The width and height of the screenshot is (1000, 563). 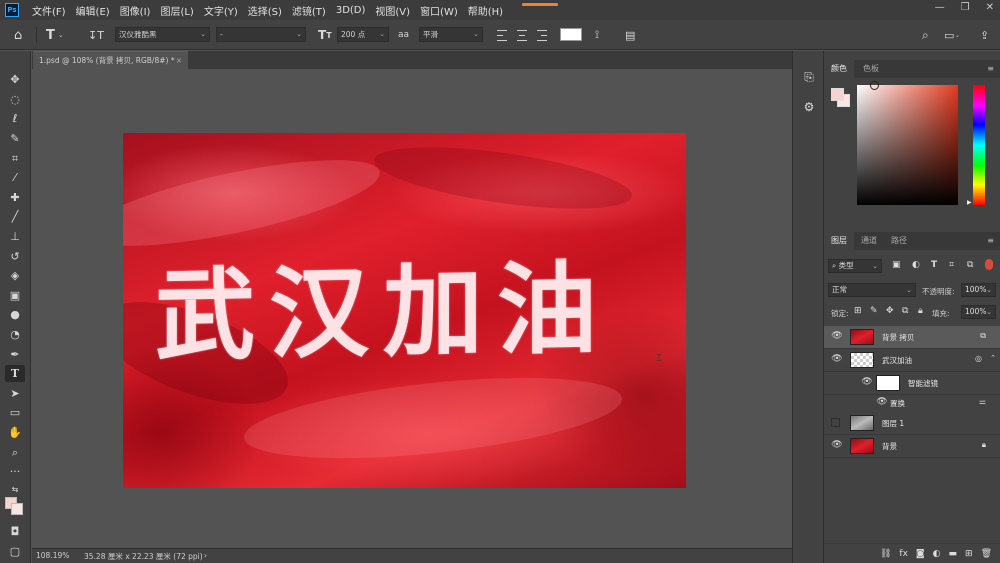 What do you see at coordinates (15, 79) in the screenshot?
I see `move-tool-icon: ✥` at bounding box center [15, 79].